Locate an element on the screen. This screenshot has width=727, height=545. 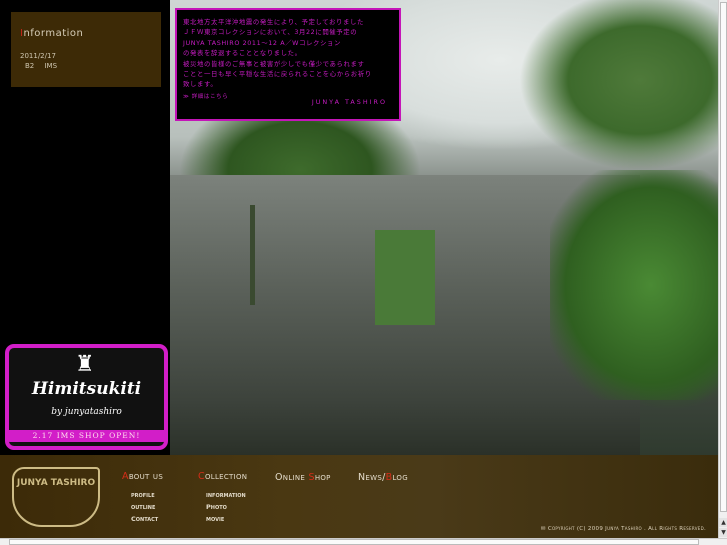
information-date: 2011/2/17 is located at coordinates (38, 56).